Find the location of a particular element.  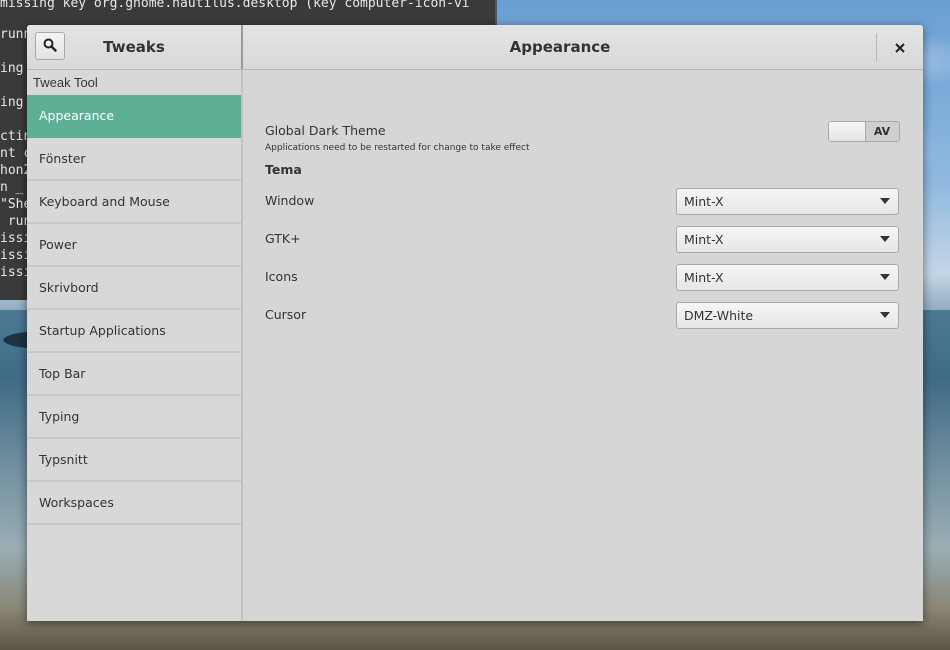

cursor-theme-dropdown: DMZ-White is located at coordinates (787, 315).